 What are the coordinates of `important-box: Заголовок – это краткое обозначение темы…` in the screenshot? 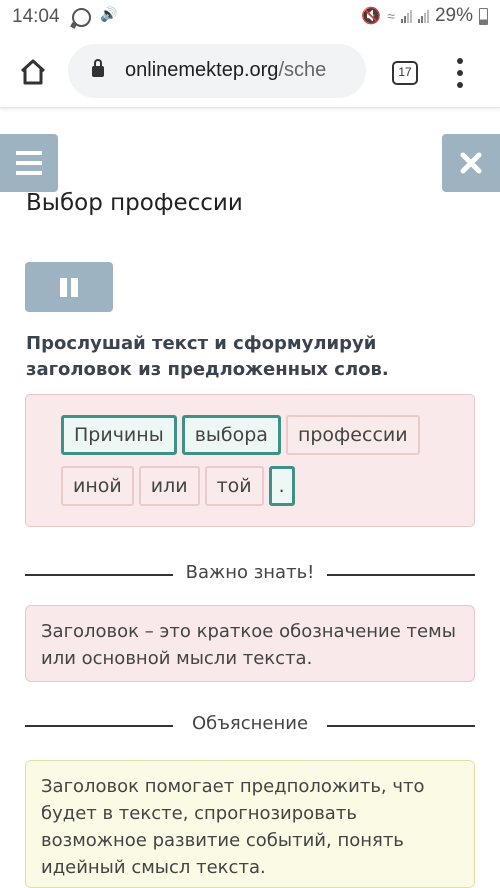 It's located at (250, 643).